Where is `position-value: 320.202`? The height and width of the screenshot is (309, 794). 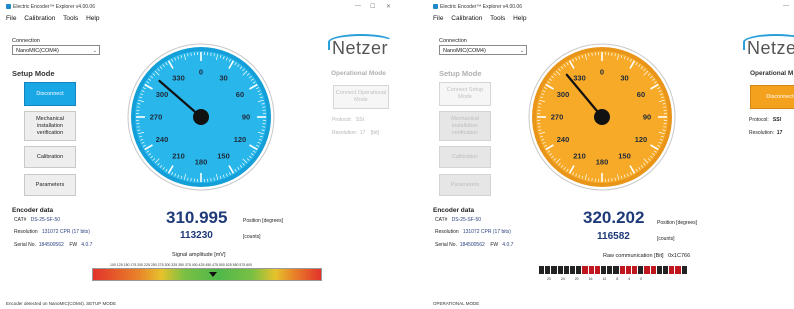 position-value: 320.202 is located at coordinates (614, 217).